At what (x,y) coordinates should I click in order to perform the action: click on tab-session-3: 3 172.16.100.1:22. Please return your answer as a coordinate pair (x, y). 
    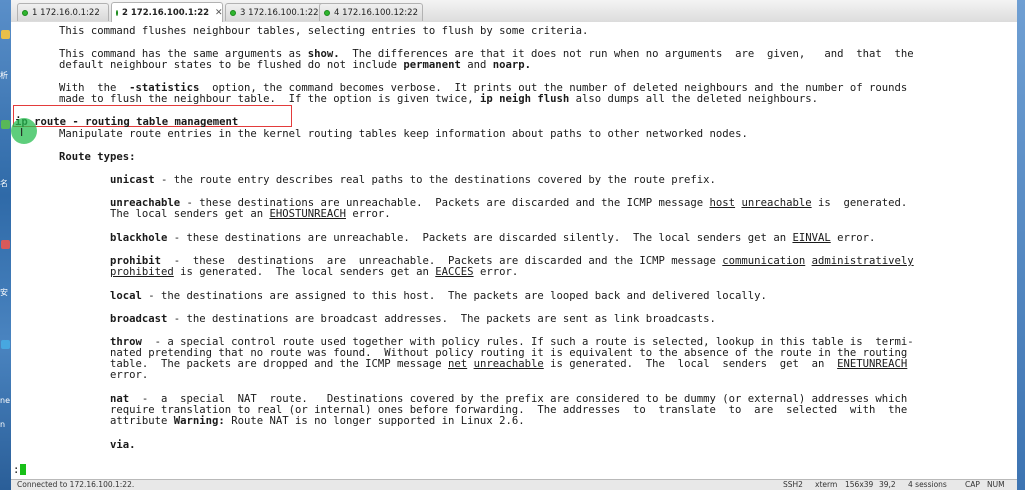
    Looking at the image, I should click on (275, 12).